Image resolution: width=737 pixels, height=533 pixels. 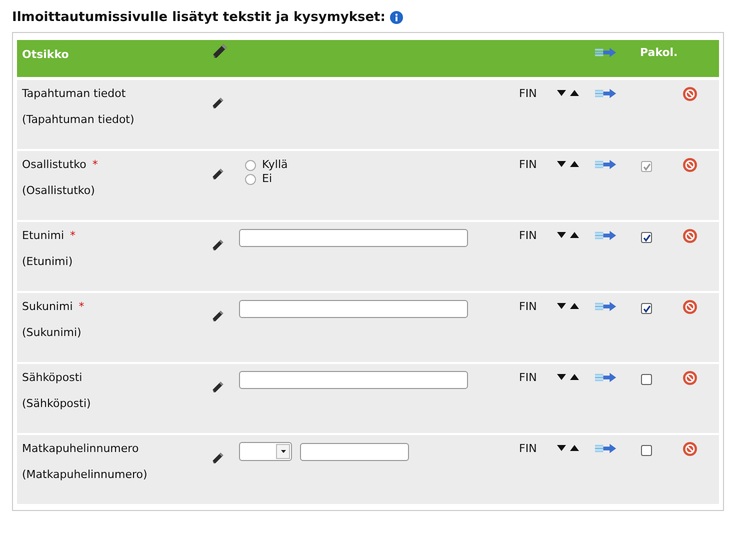 What do you see at coordinates (47, 306) in the screenshot?
I see `question-title: Sukunimi` at bounding box center [47, 306].